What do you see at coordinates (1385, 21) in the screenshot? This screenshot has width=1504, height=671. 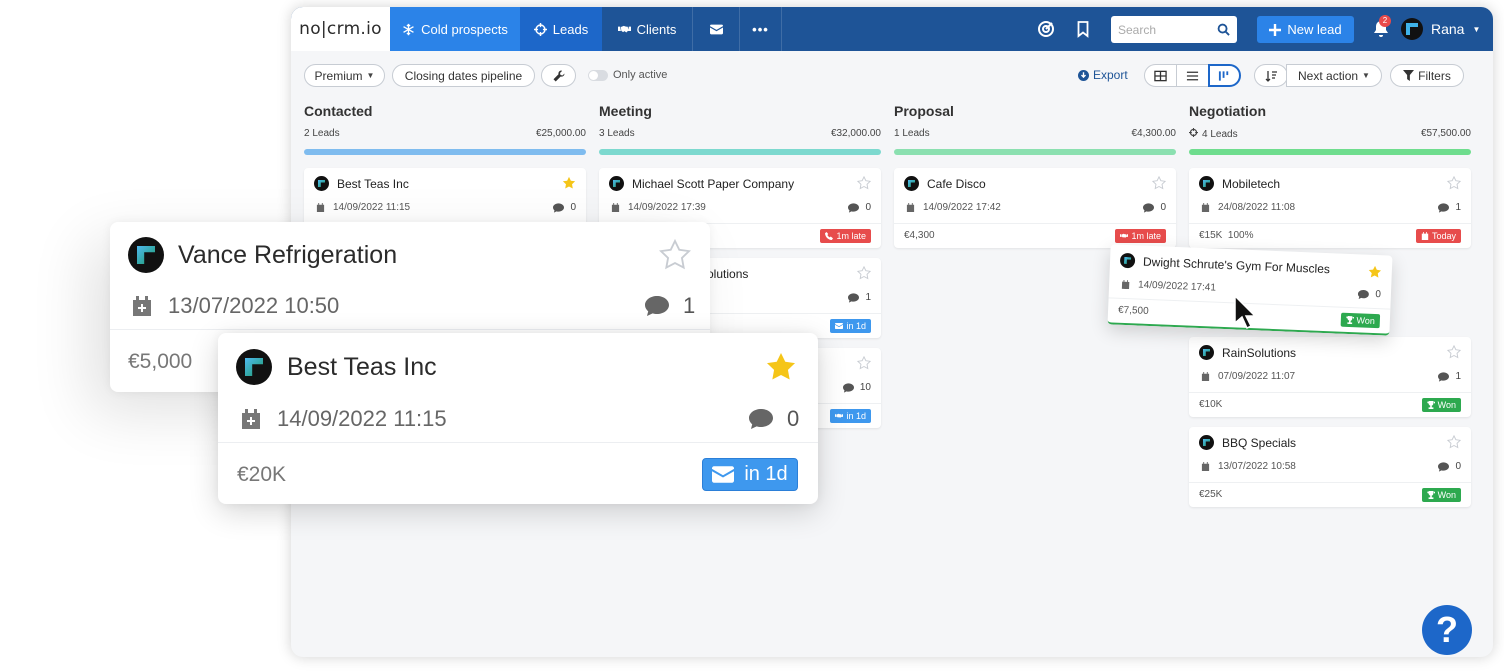 I see `notification-badge: 2` at bounding box center [1385, 21].